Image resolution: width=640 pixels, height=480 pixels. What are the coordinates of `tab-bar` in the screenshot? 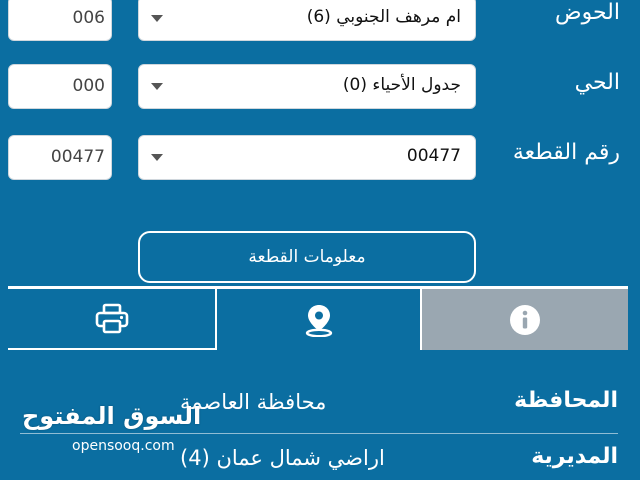 It's located at (318, 318).